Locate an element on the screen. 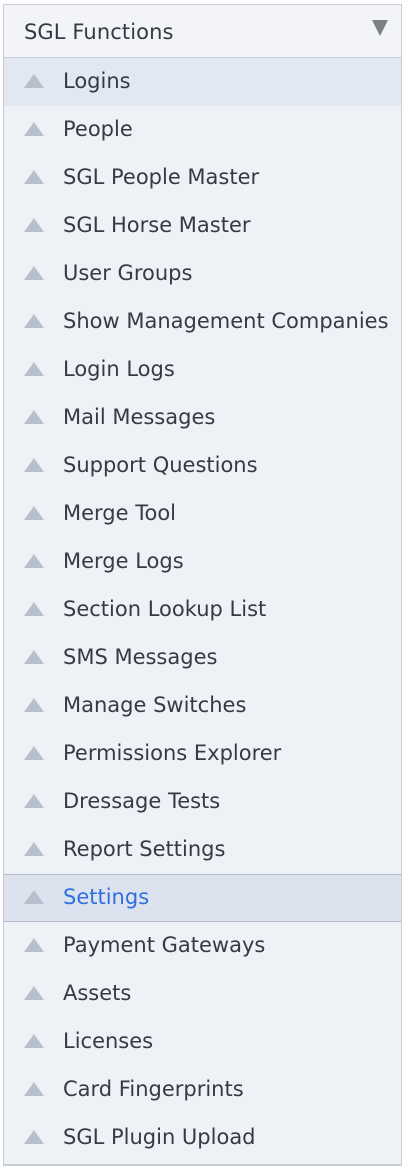 This screenshot has height=1170, width=406. menu-item-label: Mail Messages is located at coordinates (139, 417).